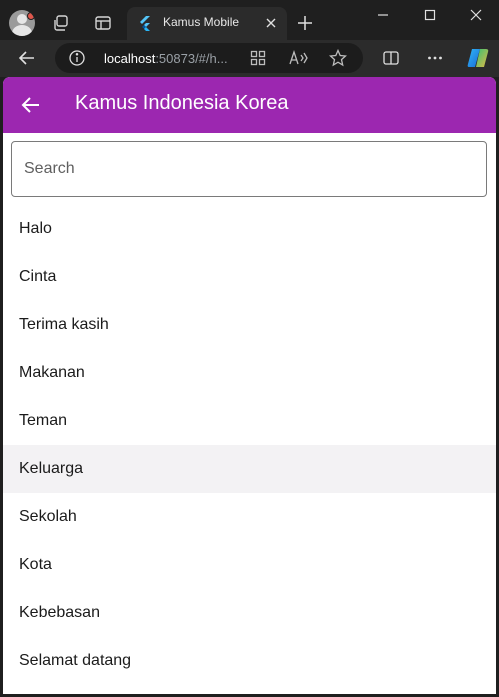 The height and width of the screenshot is (697, 499). What do you see at coordinates (249, 565) in the screenshot?
I see `list-item: Kota` at bounding box center [249, 565].